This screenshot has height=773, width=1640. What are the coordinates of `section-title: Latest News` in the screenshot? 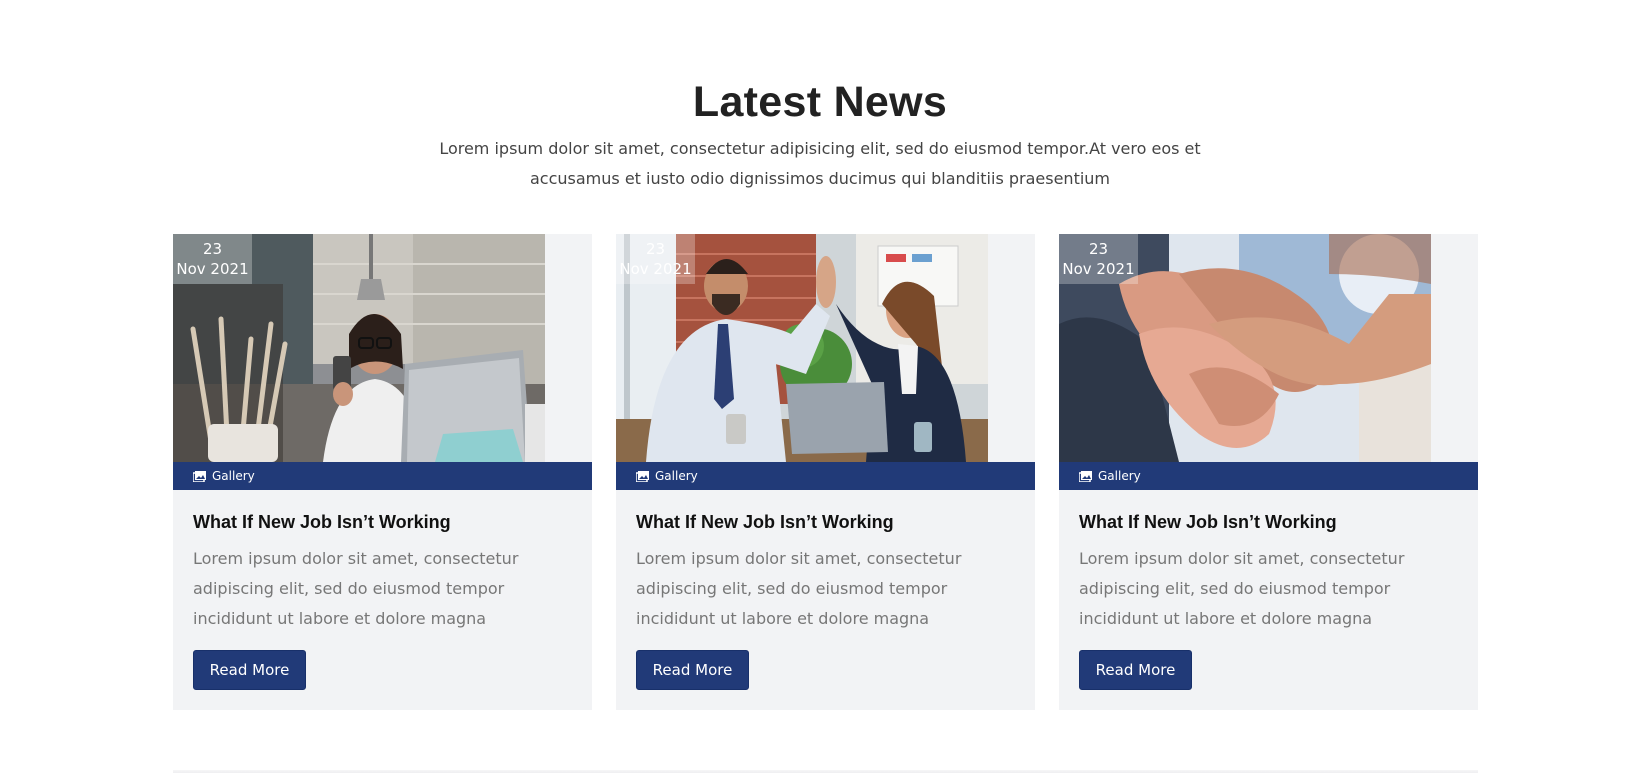 It's located at (820, 102).